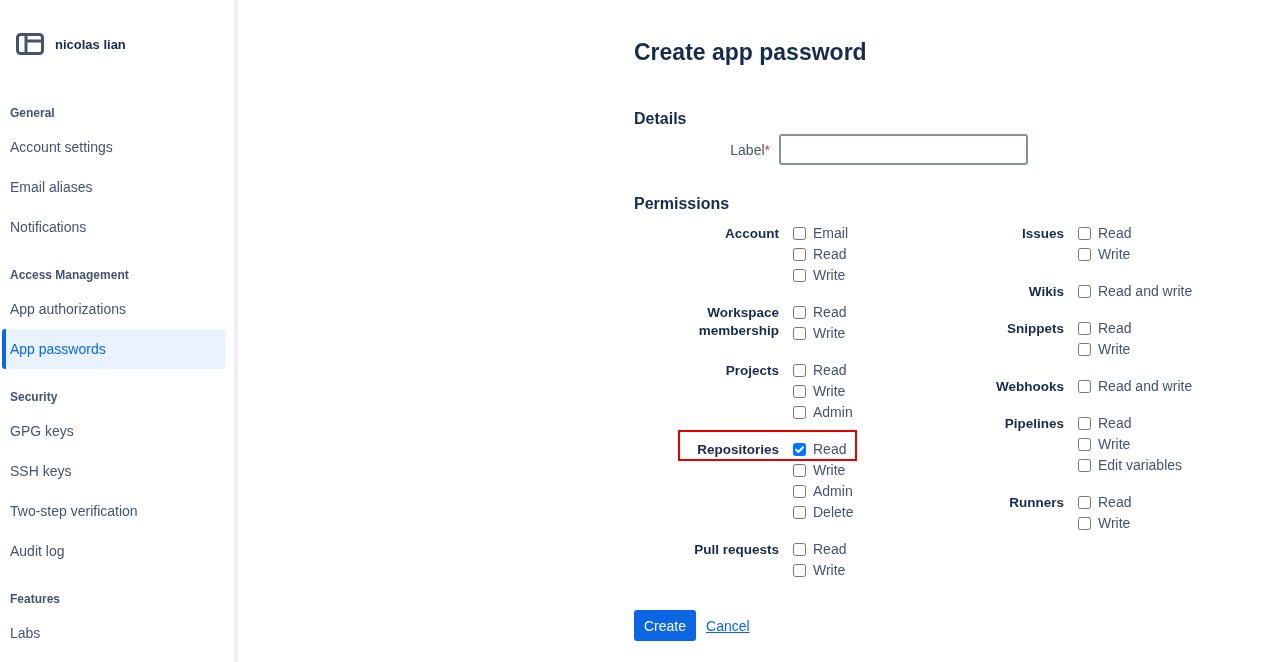  I want to click on section-heading: Features, so click(35, 599).